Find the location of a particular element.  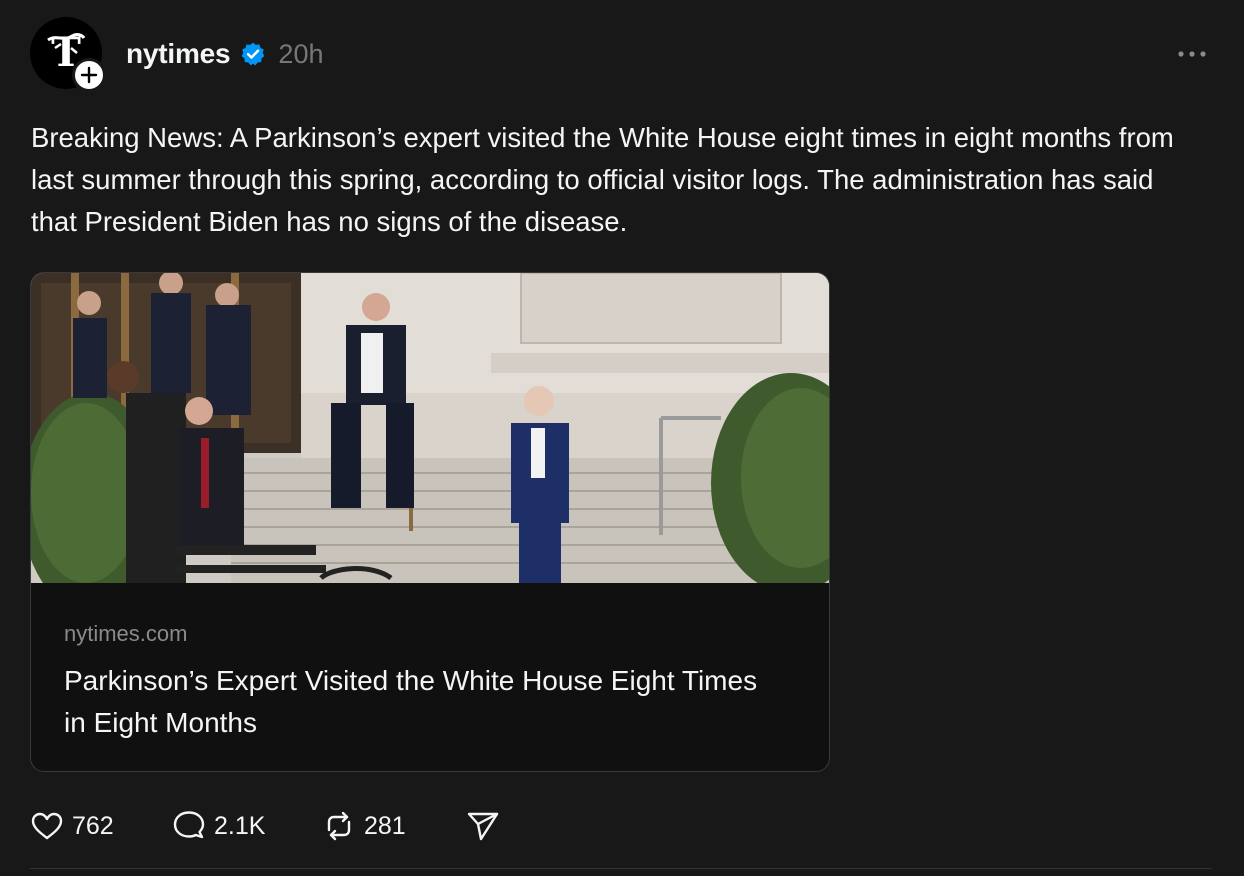

username: nytimes is located at coordinates (178, 54).